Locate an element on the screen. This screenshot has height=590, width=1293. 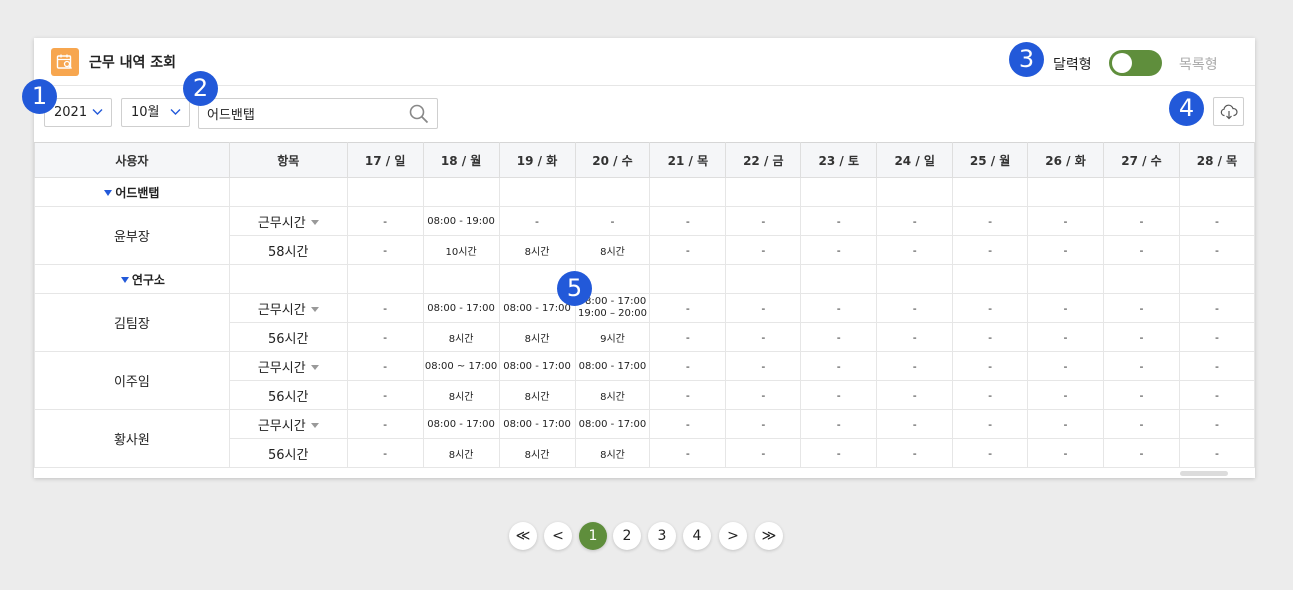
calendar-view-label: 달력형 is located at coordinates (1072, 64).